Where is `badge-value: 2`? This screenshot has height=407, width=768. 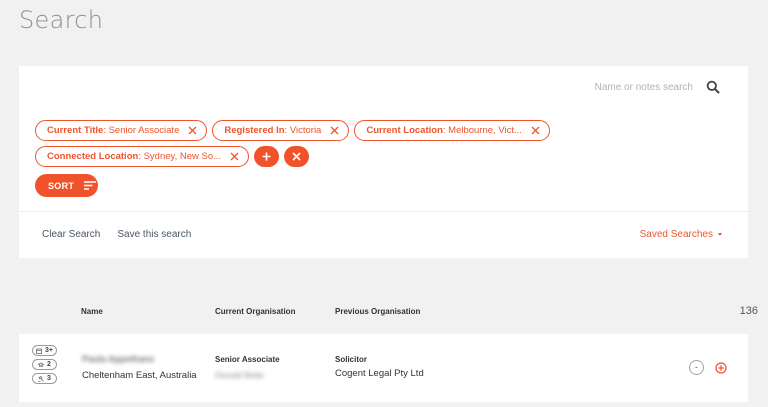 badge-value: 2 is located at coordinates (49, 364).